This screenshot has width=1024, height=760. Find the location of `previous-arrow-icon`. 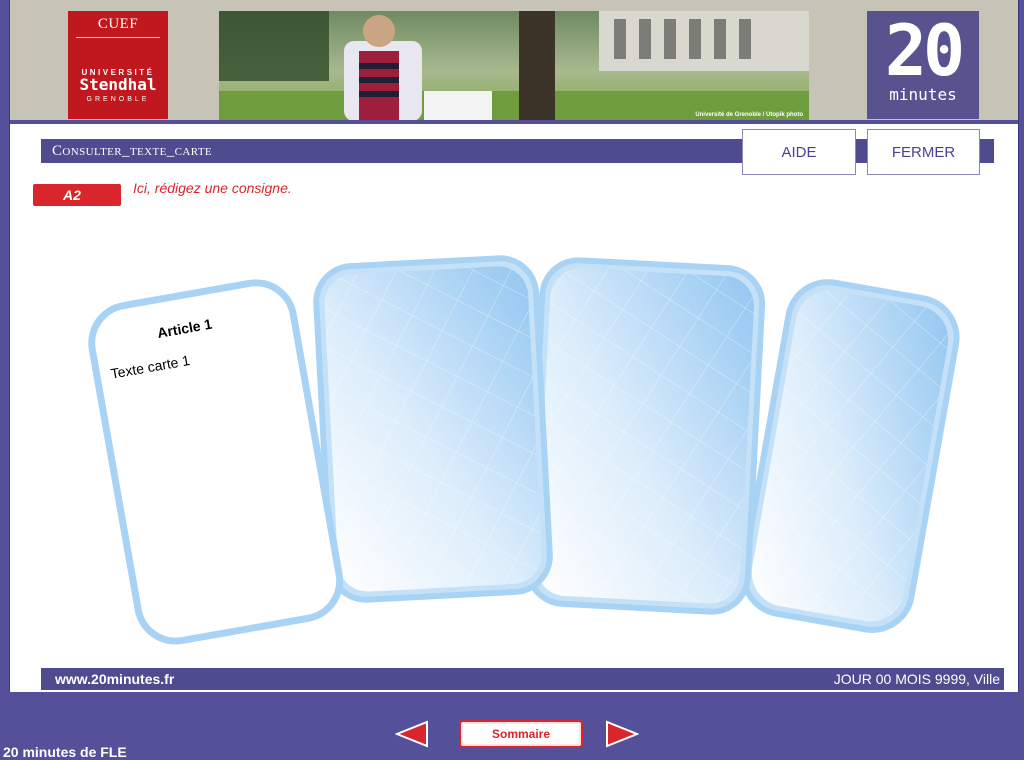

previous-arrow-icon is located at coordinates (411, 734).